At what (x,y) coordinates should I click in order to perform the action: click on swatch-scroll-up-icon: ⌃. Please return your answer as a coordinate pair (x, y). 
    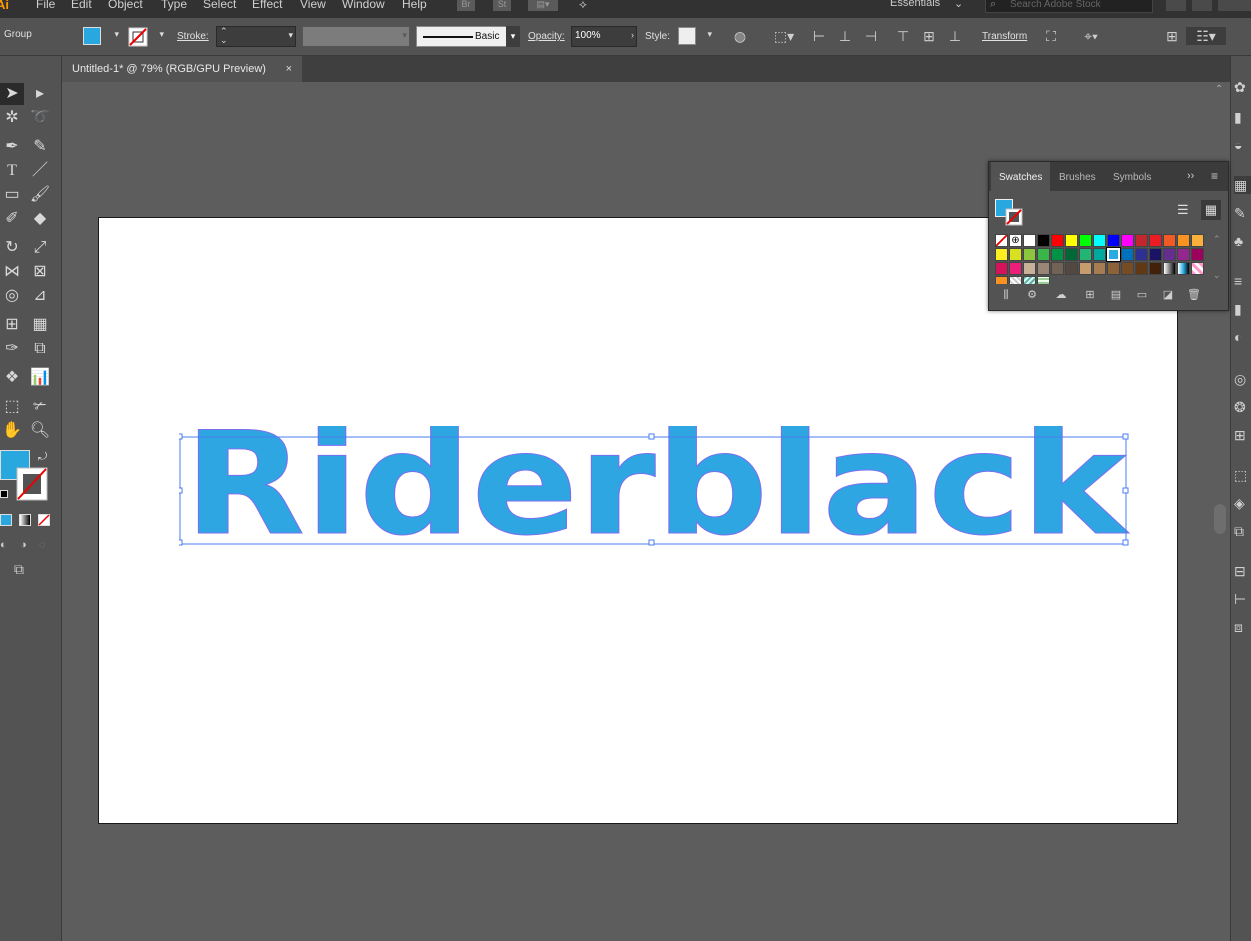
    Looking at the image, I should click on (1217, 239).